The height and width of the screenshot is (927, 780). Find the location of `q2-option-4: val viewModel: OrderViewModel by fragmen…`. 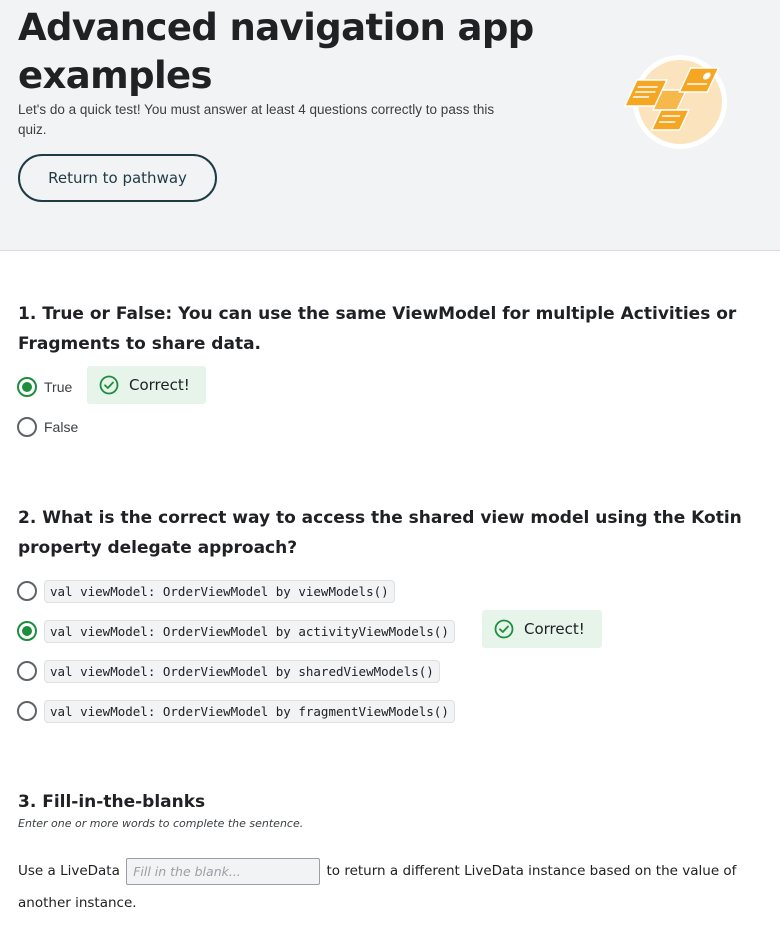

q2-option-4: val viewModel: OrderViewModel by fragmen… is located at coordinates (236, 711).